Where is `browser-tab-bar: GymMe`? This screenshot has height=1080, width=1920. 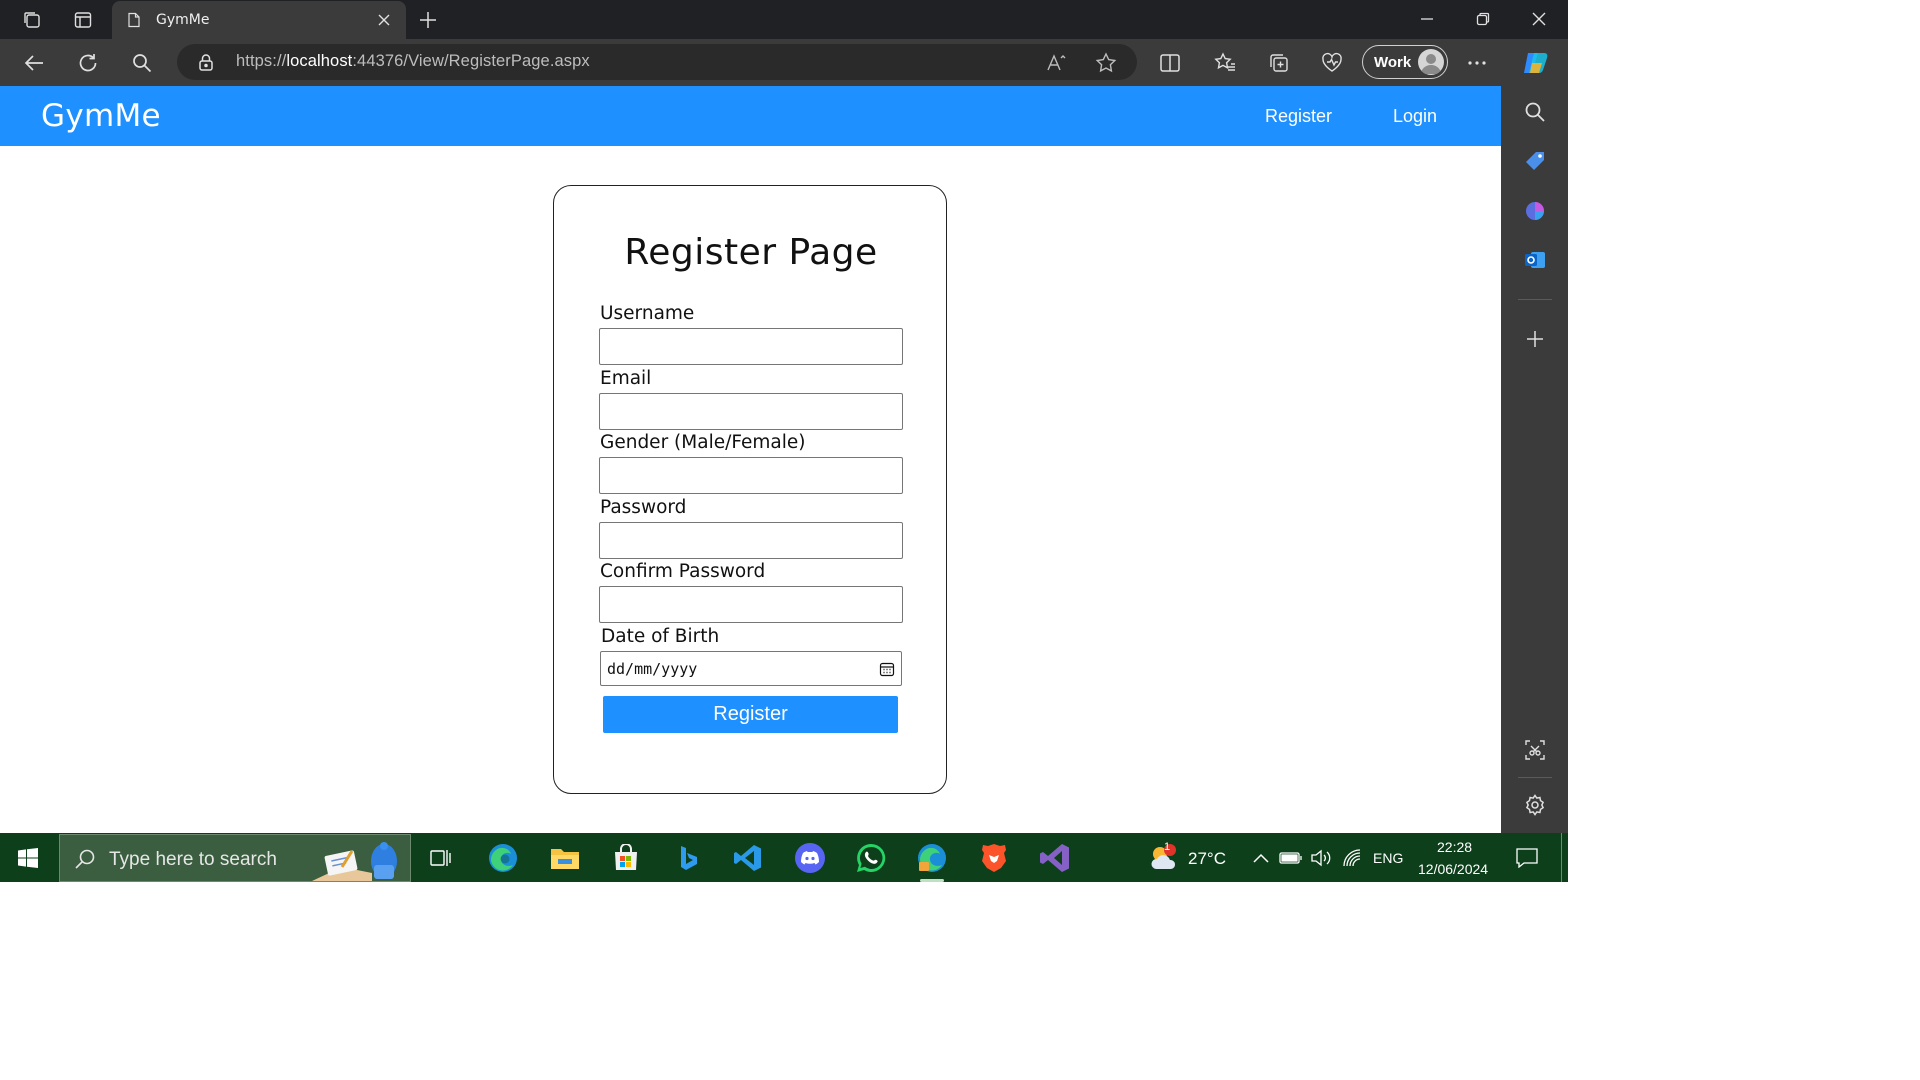 browser-tab-bar: GymMe is located at coordinates (784, 19).